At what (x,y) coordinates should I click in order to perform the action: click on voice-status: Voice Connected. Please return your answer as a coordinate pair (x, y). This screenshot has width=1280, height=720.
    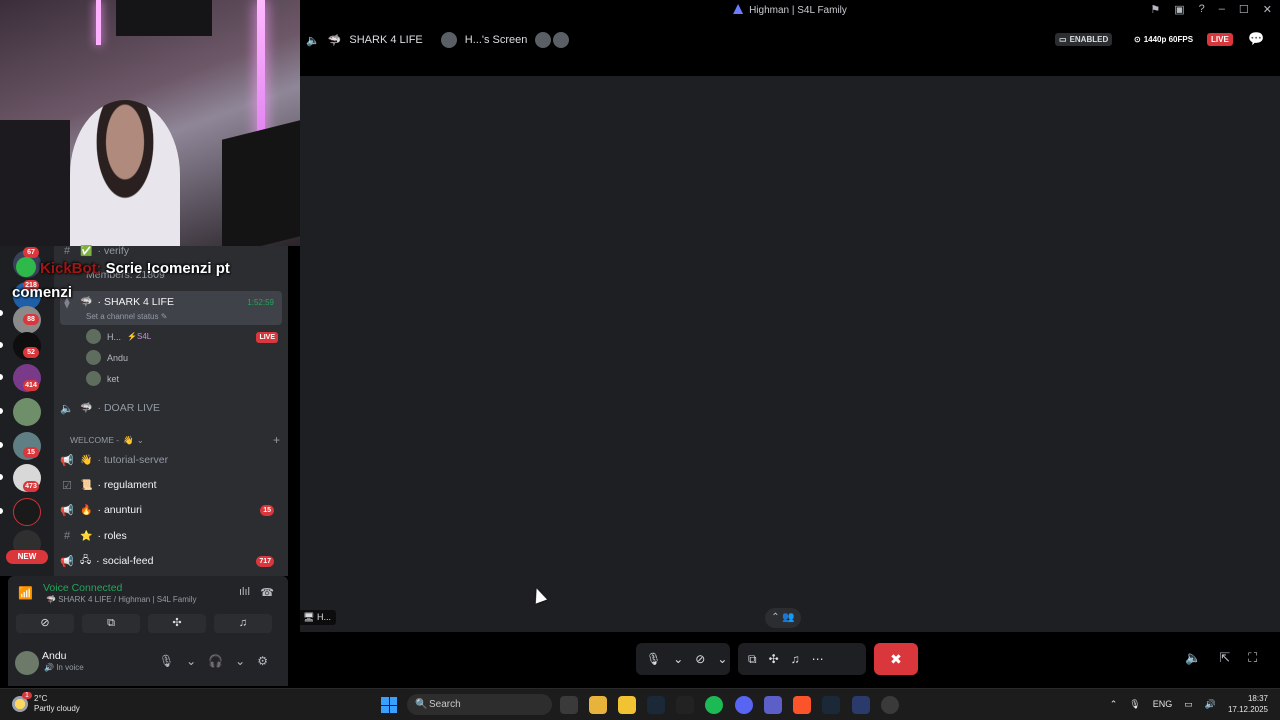
    Looking at the image, I should click on (82, 588).